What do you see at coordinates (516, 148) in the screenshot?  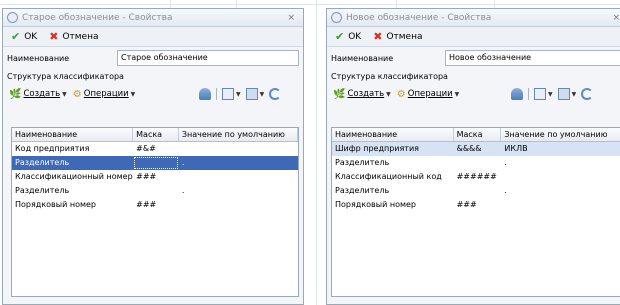 I see `cell-default: ИКЛВ` at bounding box center [516, 148].